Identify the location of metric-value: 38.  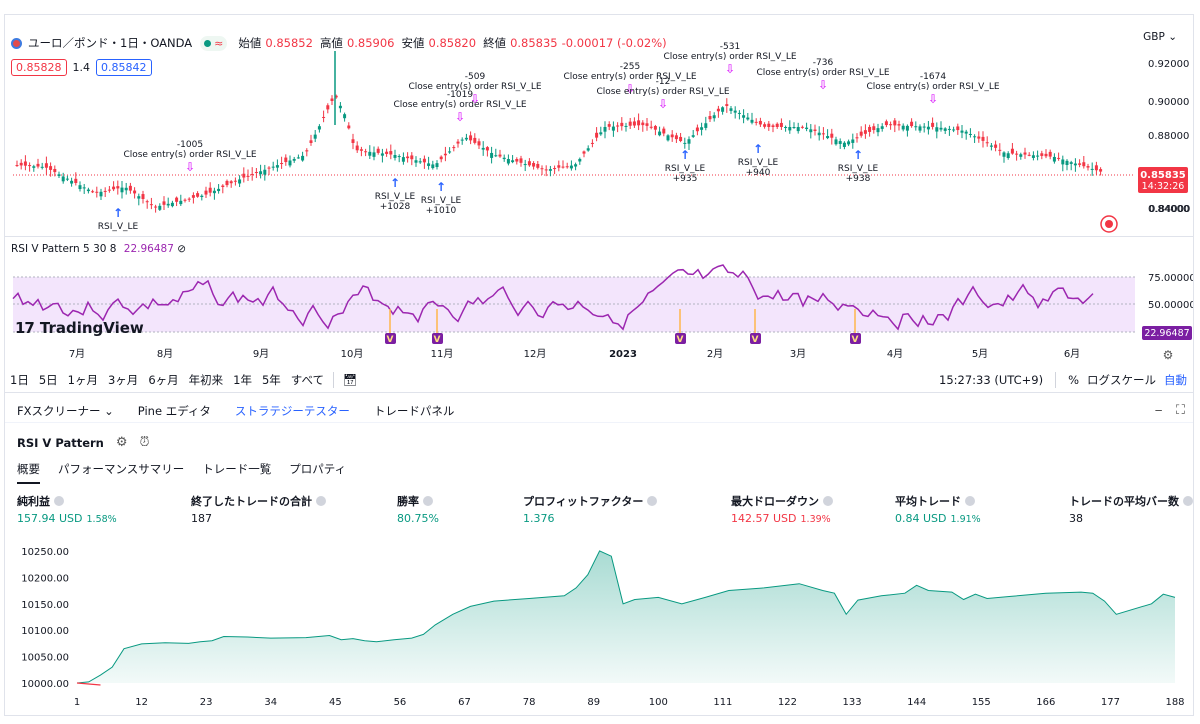
(1076, 518).